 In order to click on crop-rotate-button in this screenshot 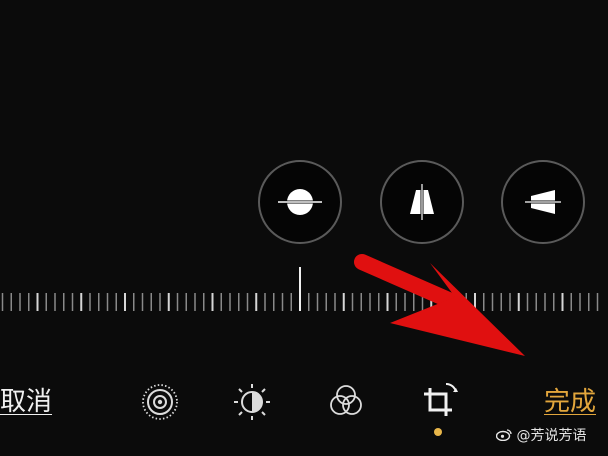, I will do `click(438, 402)`.